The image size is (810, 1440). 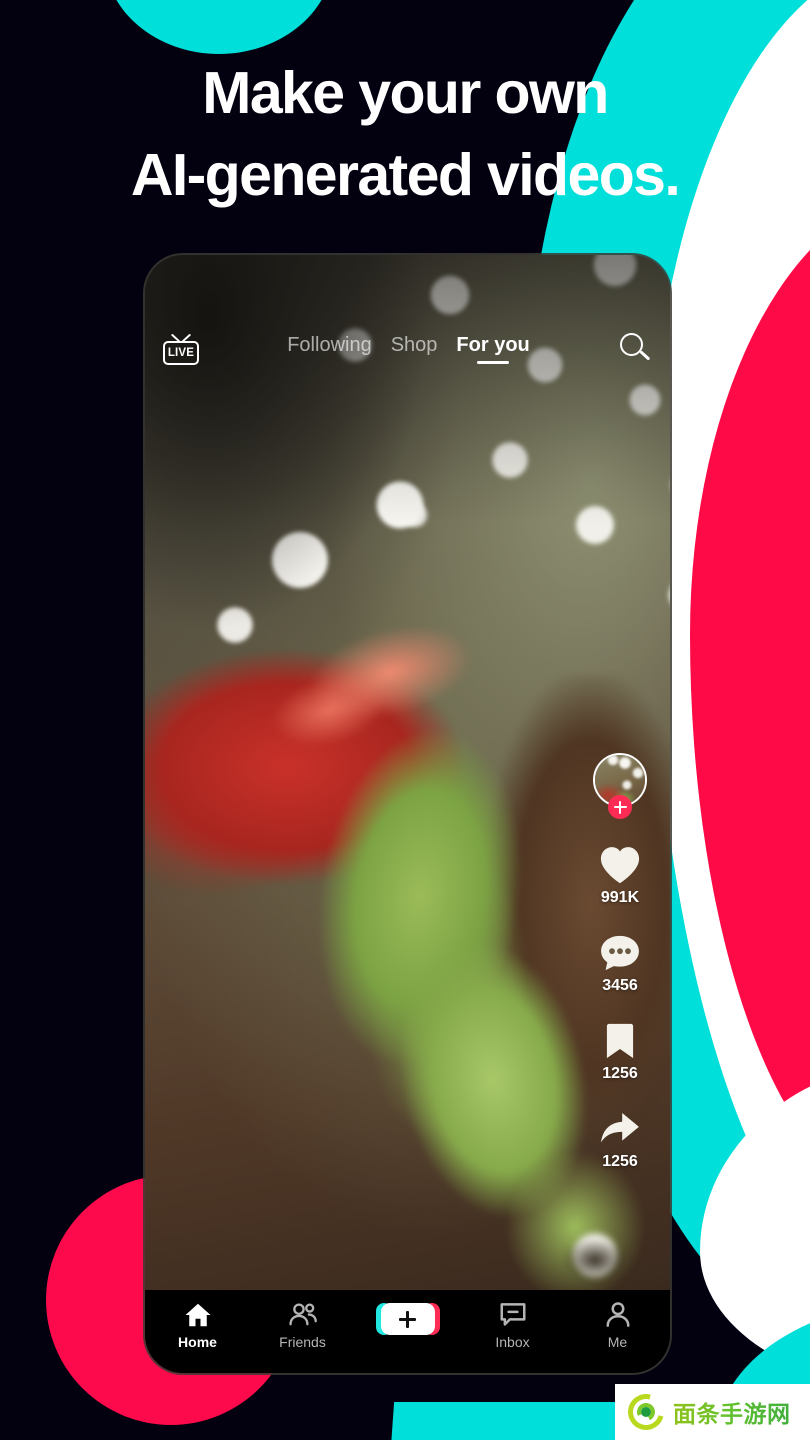 I want to click on live-tv-icon: LIVE, so click(x=181, y=349).